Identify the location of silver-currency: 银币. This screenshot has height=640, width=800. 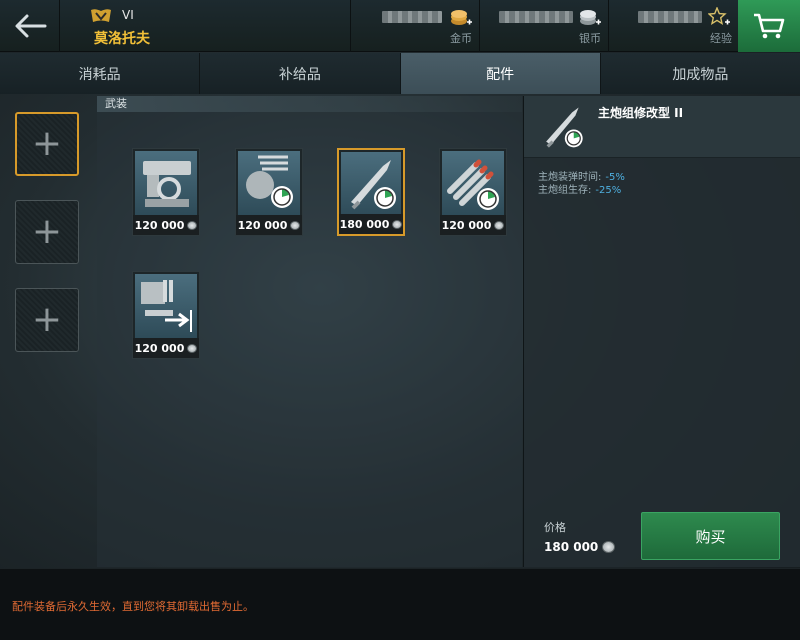
(543, 26).